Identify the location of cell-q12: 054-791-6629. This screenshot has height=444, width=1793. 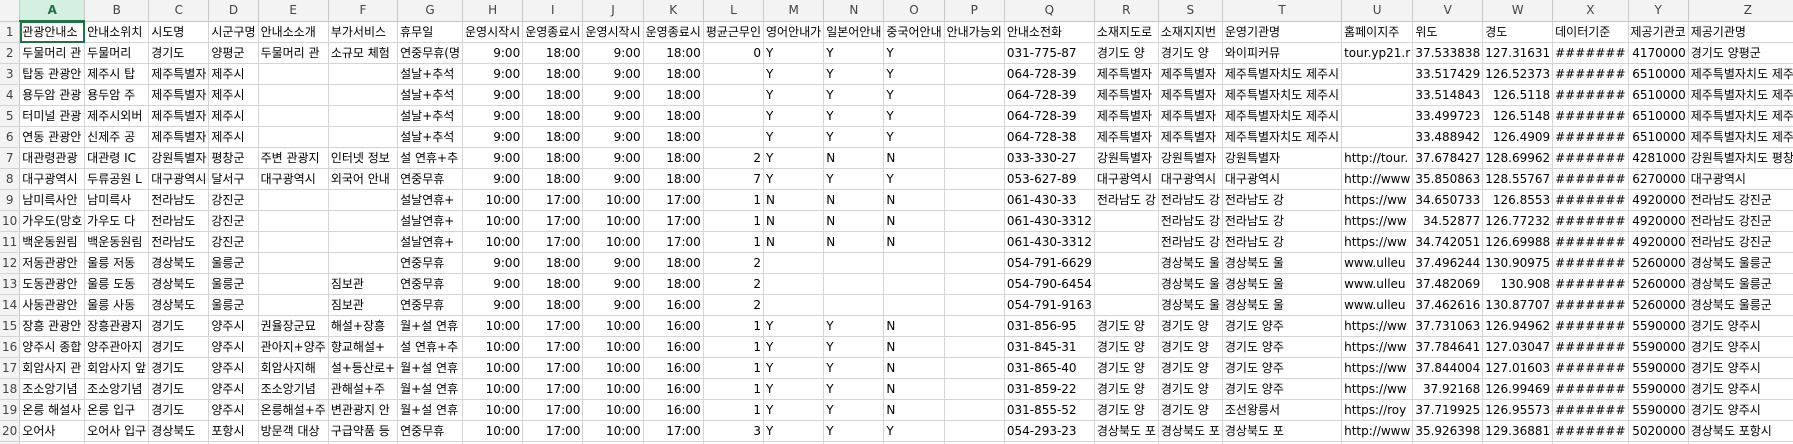
(1049, 263).